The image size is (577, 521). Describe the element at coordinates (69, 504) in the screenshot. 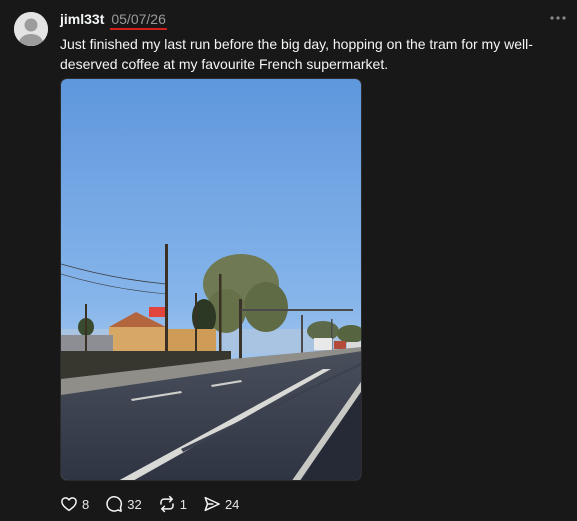

I see `heart-icon` at that location.